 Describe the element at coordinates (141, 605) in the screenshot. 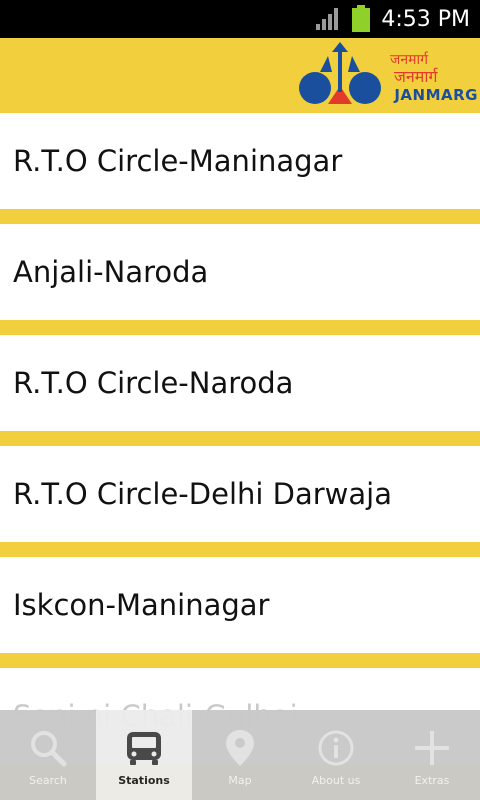

I see `route-label: Iskcon-Maninagar` at that location.